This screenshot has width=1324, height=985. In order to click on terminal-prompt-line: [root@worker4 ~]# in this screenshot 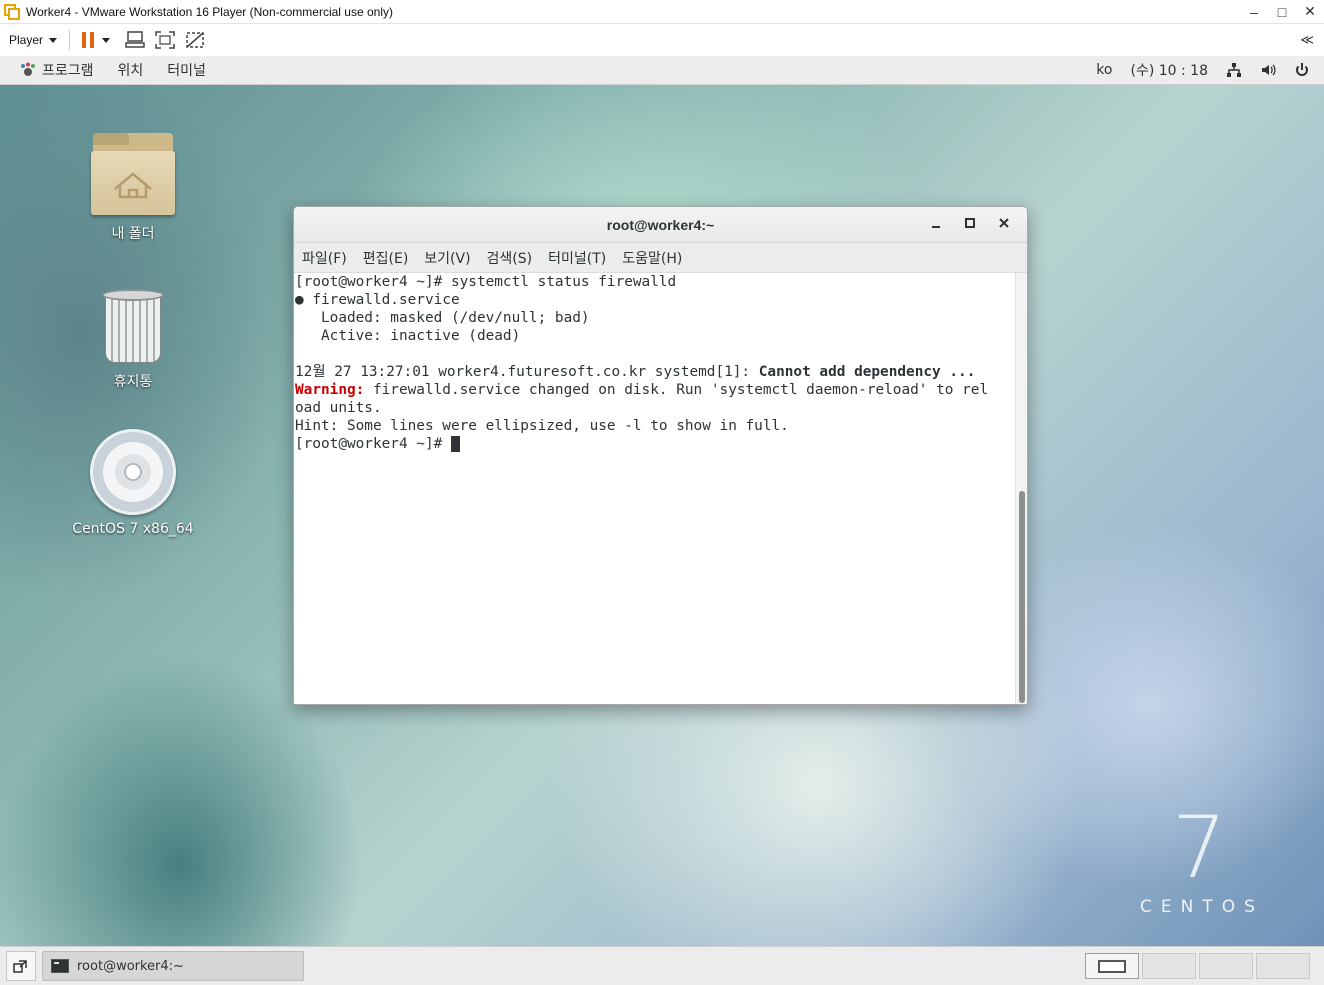, I will do `click(655, 444)`.